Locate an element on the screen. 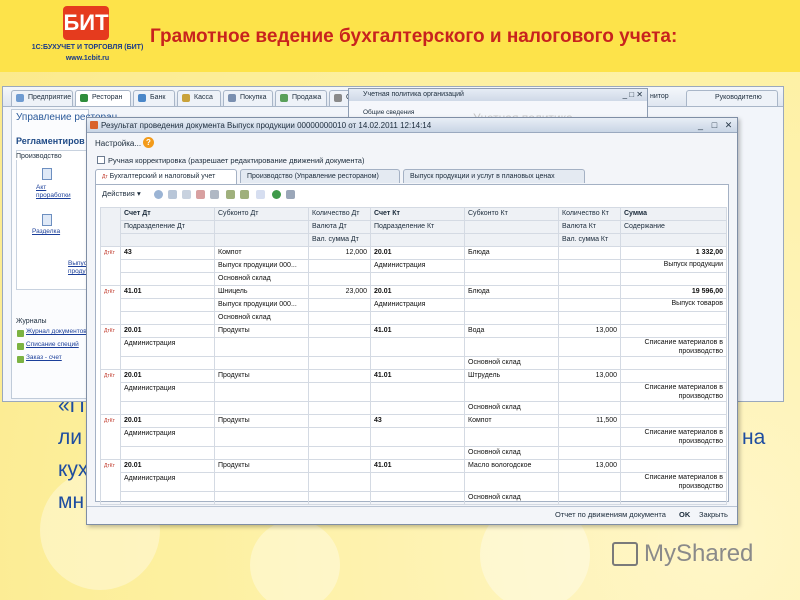 The height and width of the screenshot is (600, 800). ok-button: OK is located at coordinates (684, 514).